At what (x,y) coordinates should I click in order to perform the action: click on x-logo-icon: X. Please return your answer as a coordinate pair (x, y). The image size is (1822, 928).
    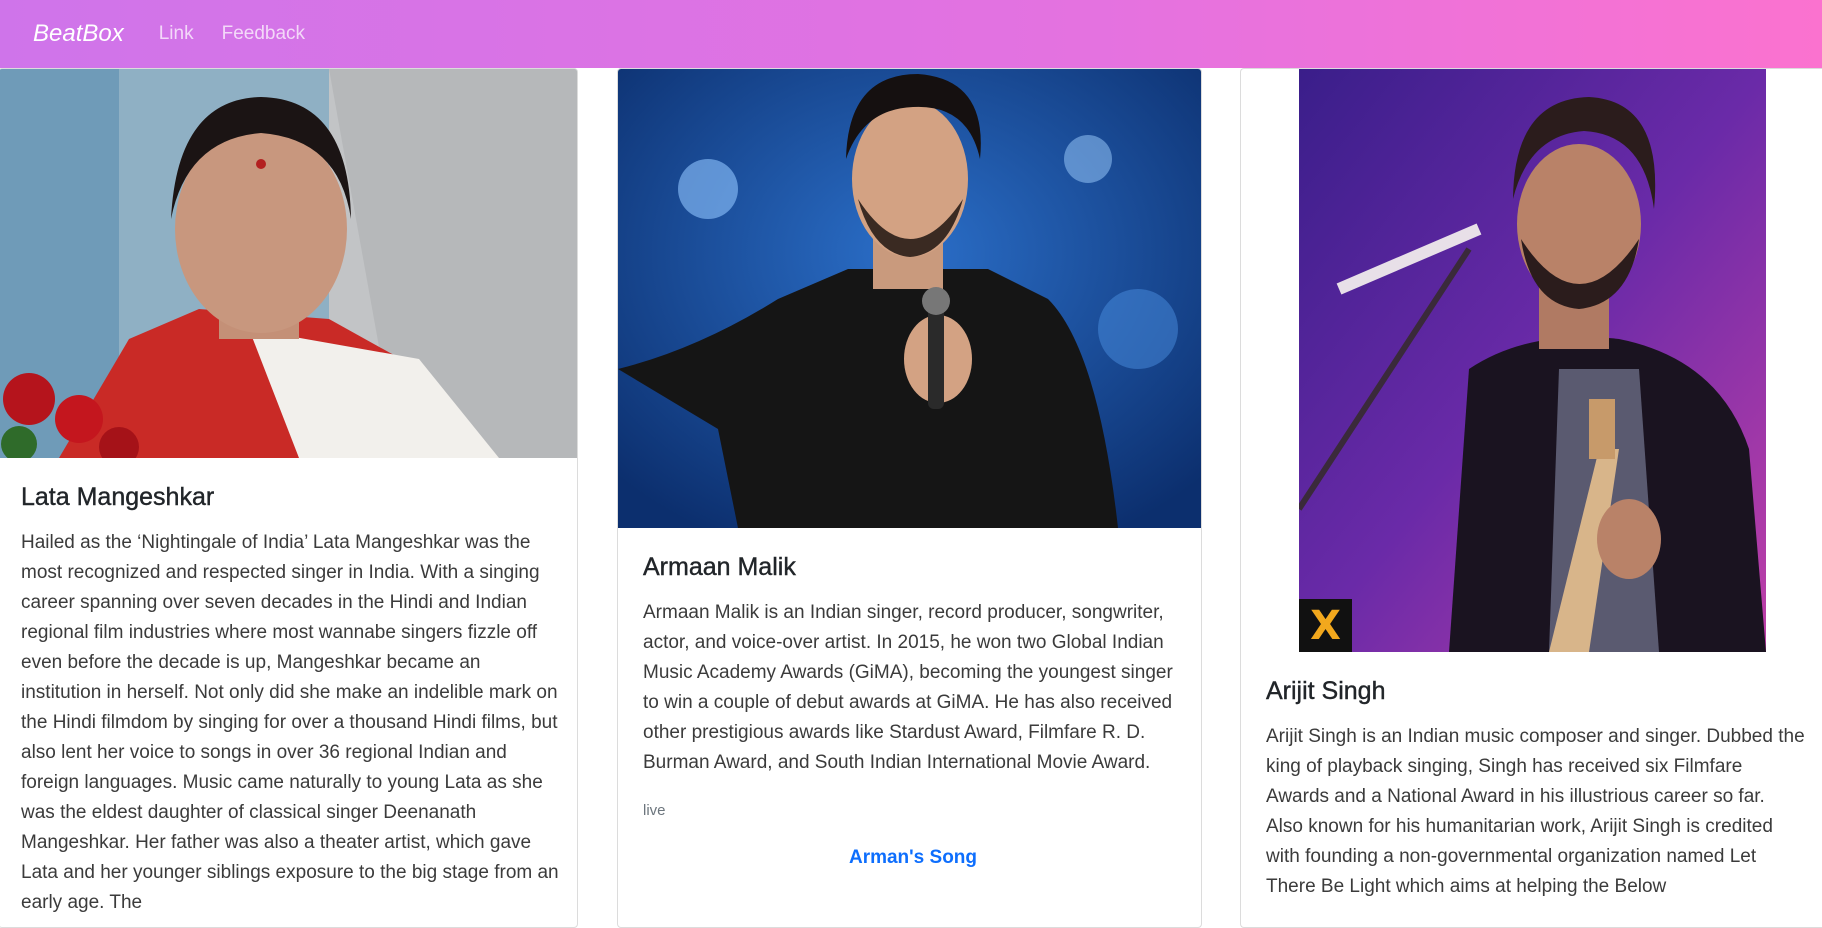
    Looking at the image, I should click on (1325, 625).